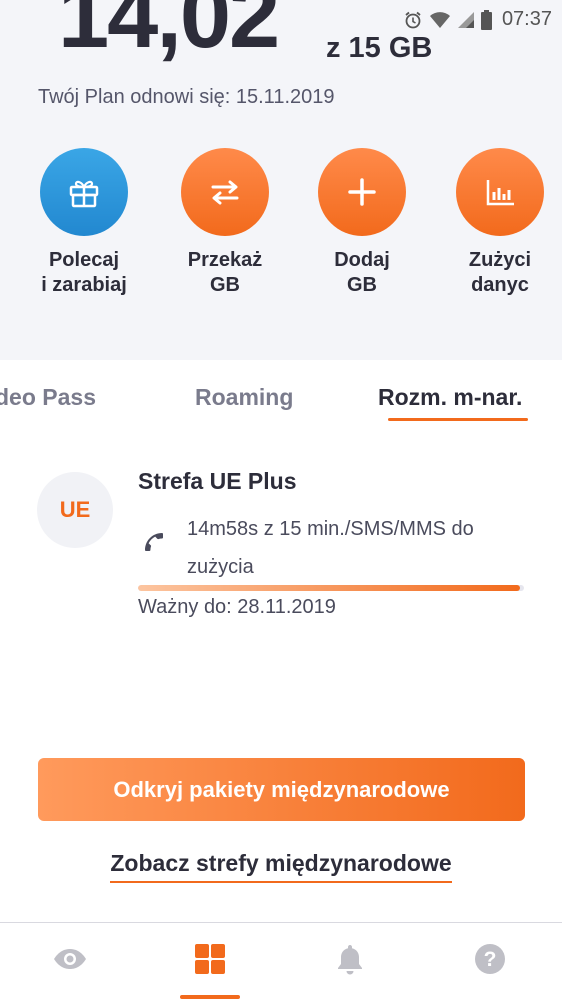 Image resolution: width=562 pixels, height=1000 pixels. I want to click on nav-overview, so click(70, 961).